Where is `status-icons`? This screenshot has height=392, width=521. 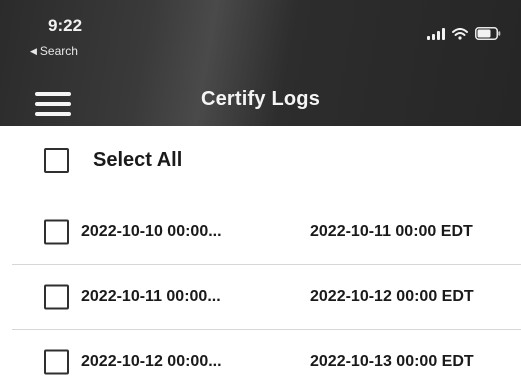
status-icons is located at coordinates (464, 33).